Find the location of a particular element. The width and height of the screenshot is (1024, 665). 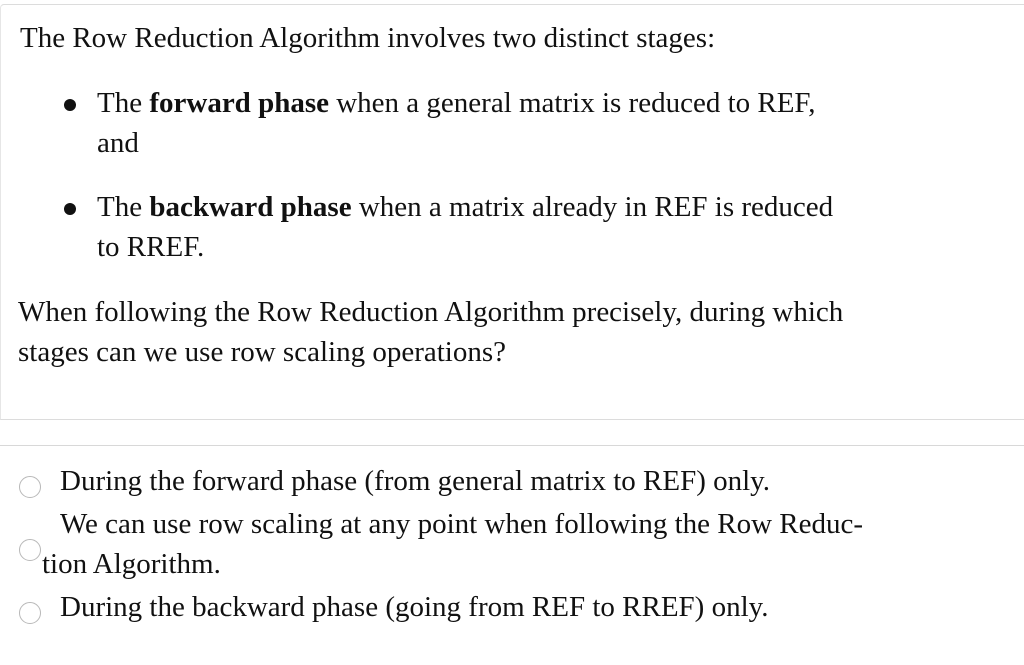

bullet-term: backward phase is located at coordinates (250, 207).